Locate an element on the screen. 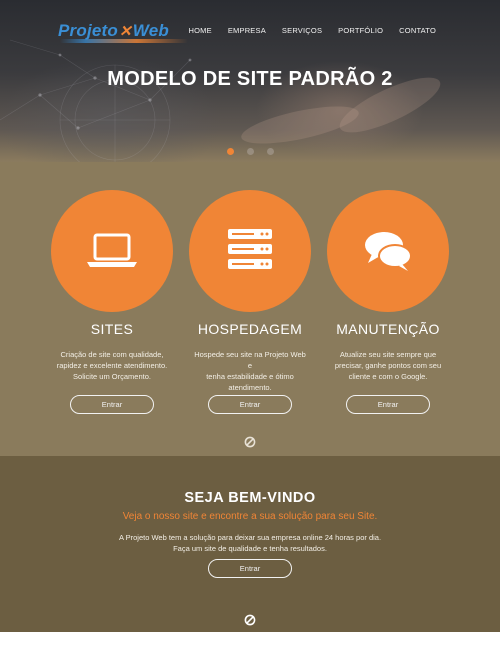 Image resolution: width=500 pixels, height=653 pixels. logo-x-icon: ✕ is located at coordinates (125, 31).